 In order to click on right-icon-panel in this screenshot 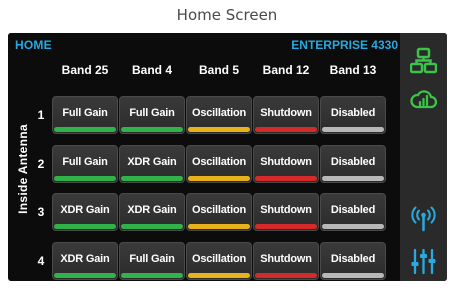, I will do `click(423, 157)`.